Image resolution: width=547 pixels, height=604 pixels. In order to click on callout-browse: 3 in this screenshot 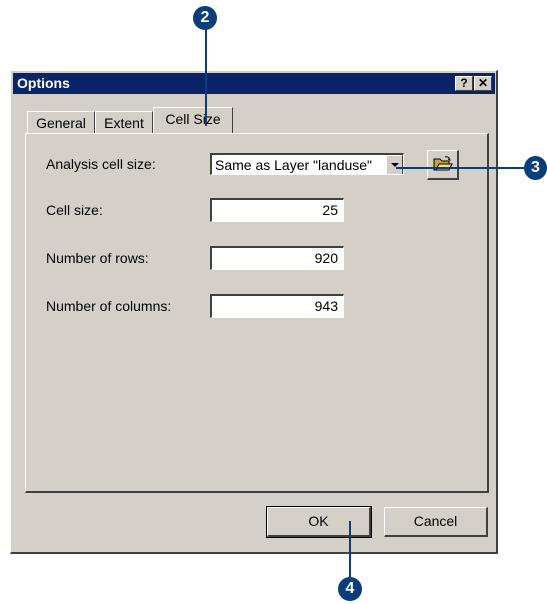, I will do `click(535, 168)`.